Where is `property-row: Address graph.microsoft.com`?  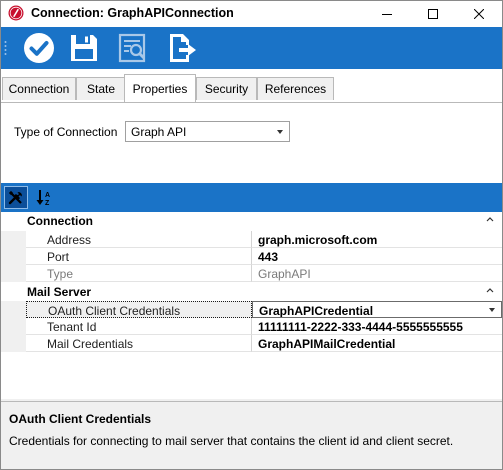
property-row: Address graph.microsoft.com is located at coordinates (251, 239).